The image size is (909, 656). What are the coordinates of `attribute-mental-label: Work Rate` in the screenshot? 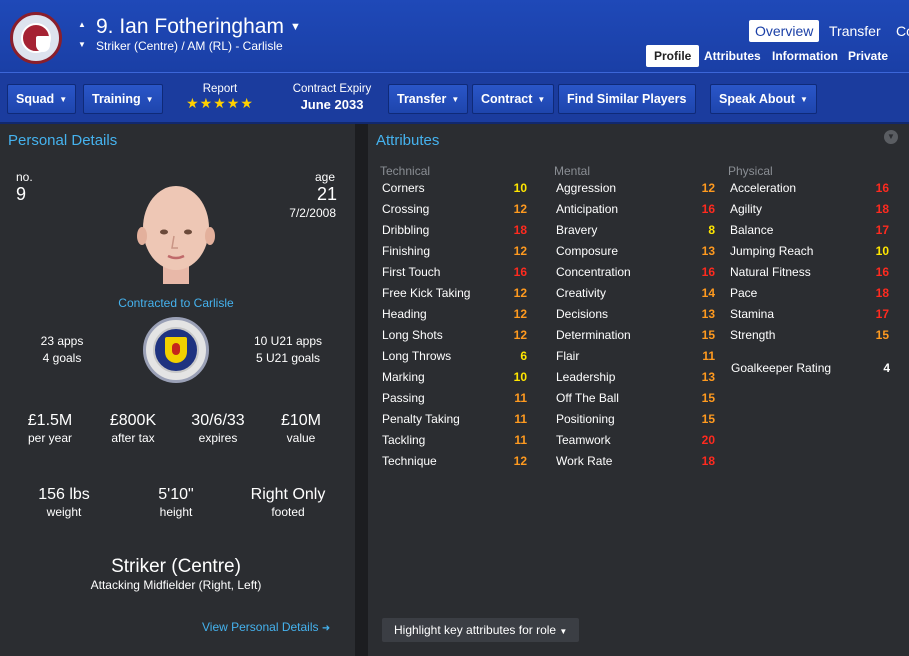 It's located at (584, 461).